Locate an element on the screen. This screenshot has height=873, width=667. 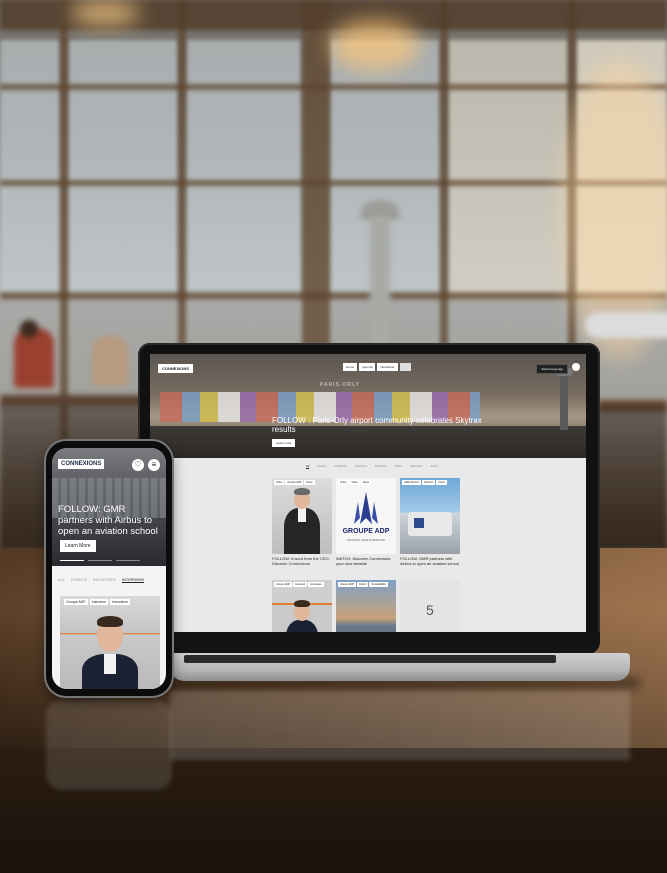
carousel-indicators is located at coordinates (100, 560).